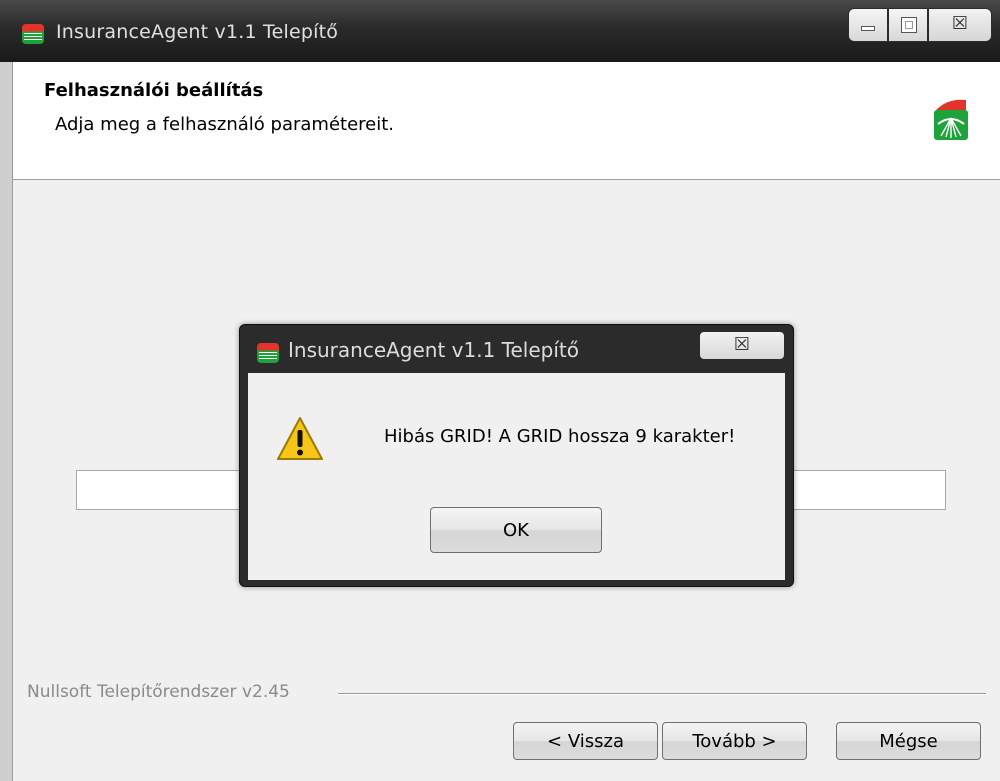 This screenshot has height=781, width=1000. What do you see at coordinates (154, 90) in the screenshot?
I see `page-title: Felhasználói beállítás` at bounding box center [154, 90].